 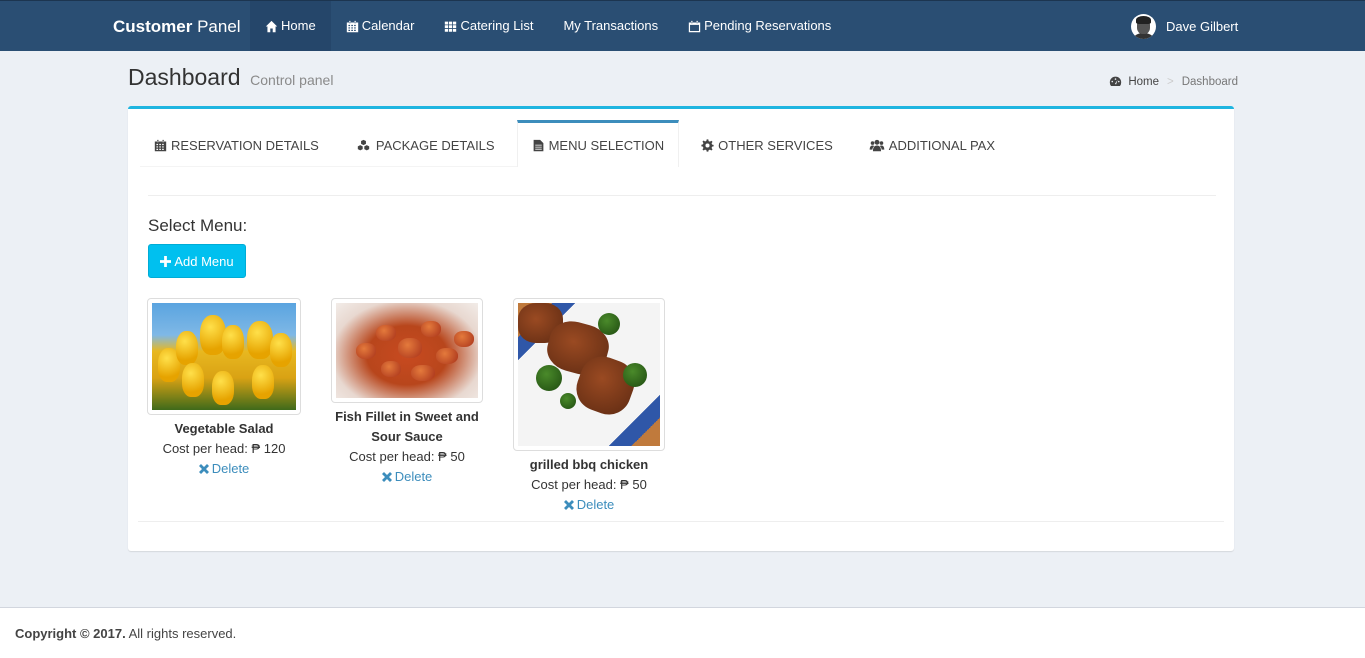 What do you see at coordinates (245, 145) in the screenshot?
I see `tab-label: Reservation Details` at bounding box center [245, 145].